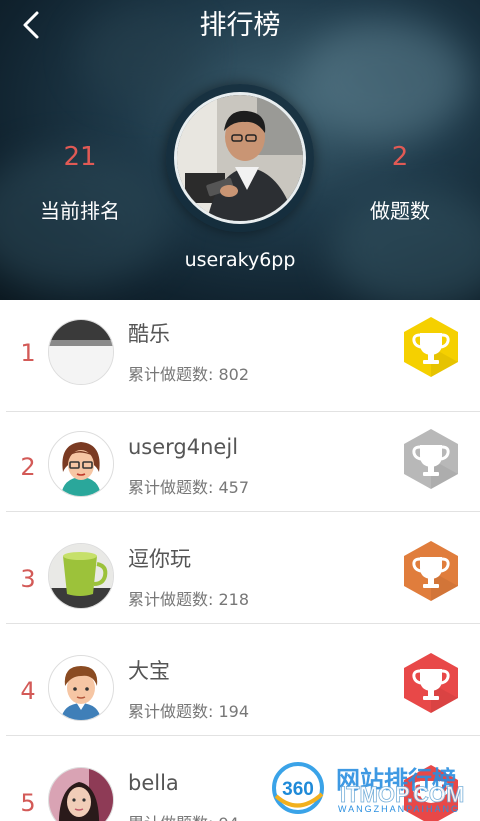 This screenshot has height=821, width=480. I want to click on current-rank-stat: 21 当前排名, so click(80, 182).